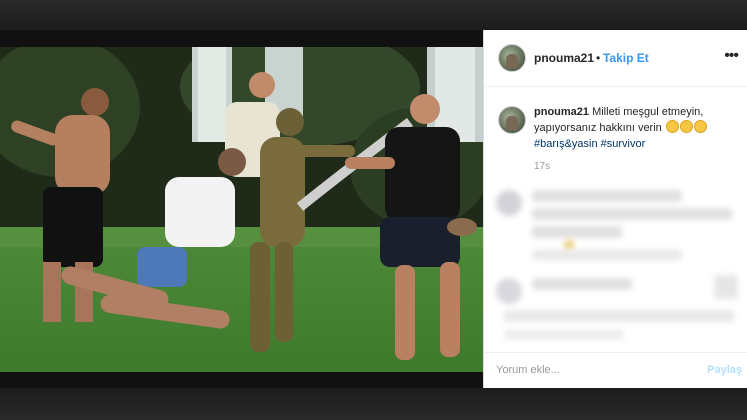  What do you see at coordinates (623, 144) in the screenshot?
I see `hashtag-link: #survivor` at bounding box center [623, 144].